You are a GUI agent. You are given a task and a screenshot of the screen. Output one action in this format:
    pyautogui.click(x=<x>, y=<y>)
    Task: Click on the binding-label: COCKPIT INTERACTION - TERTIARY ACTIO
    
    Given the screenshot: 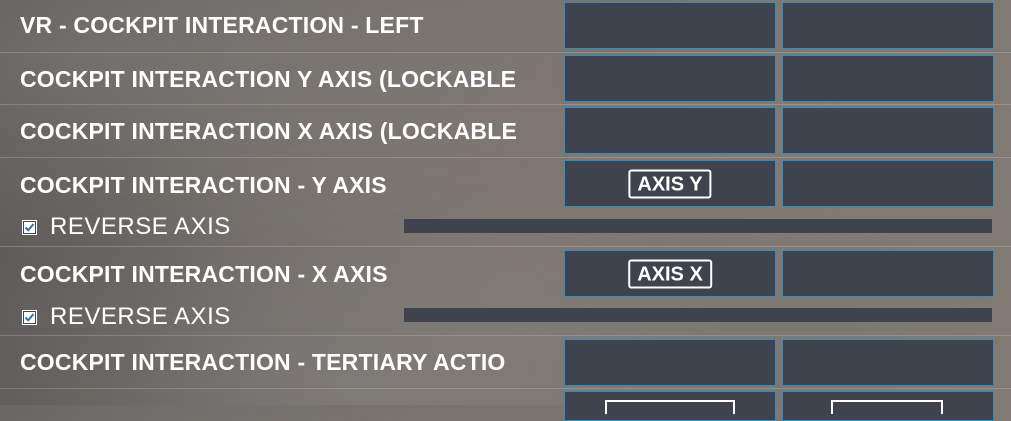 What is the action you would take?
    pyautogui.click(x=263, y=362)
    